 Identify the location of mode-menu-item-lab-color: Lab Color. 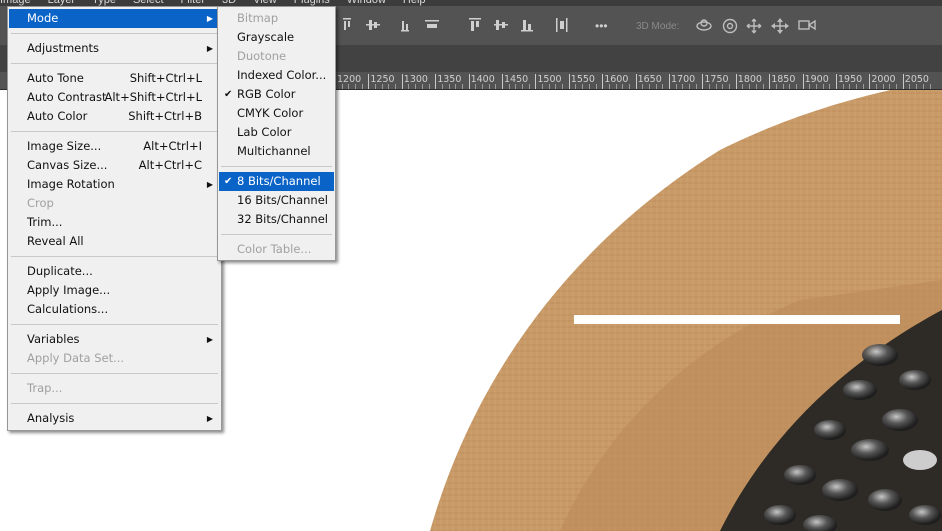
(276, 132).